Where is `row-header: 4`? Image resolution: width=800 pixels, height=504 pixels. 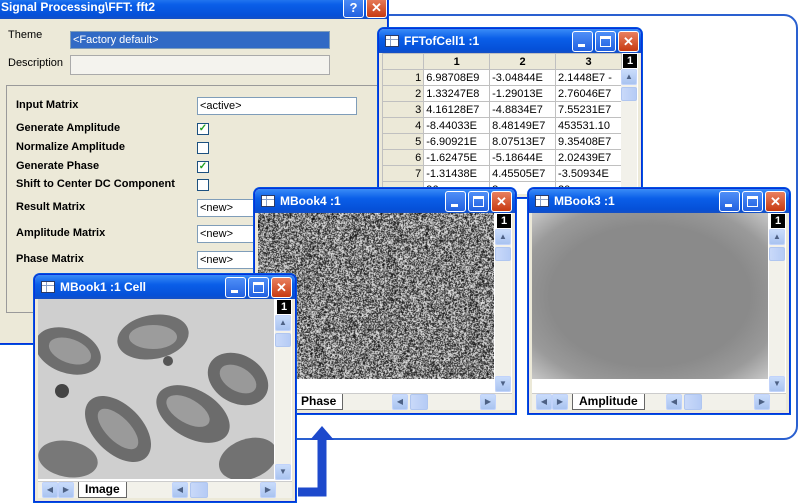 row-header: 4 is located at coordinates (403, 125).